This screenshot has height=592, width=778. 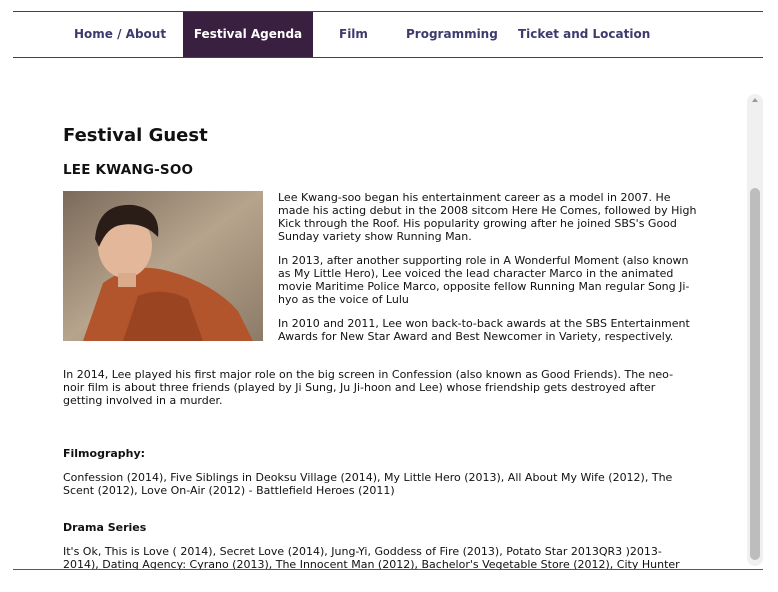 What do you see at coordinates (755, 374) in the screenshot?
I see `scrollbar-thumb` at bounding box center [755, 374].